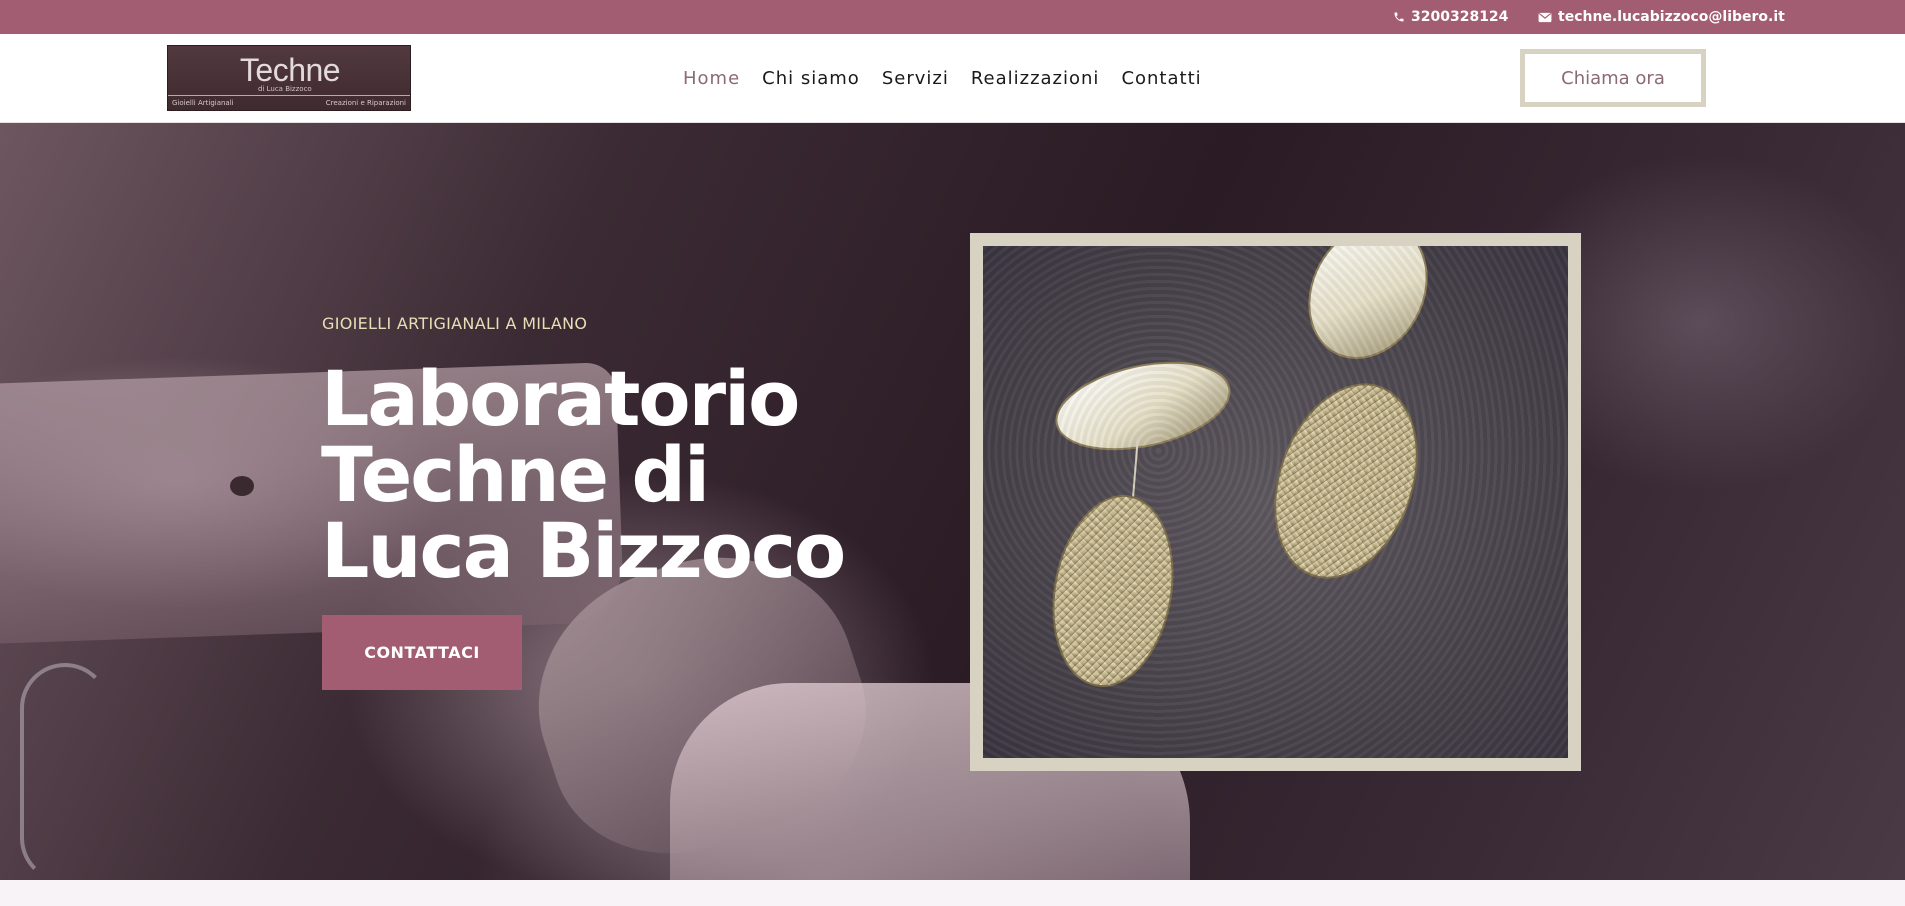  What do you see at coordinates (1141, 524) in the screenshot?
I see `earring-left` at bounding box center [1141, 524].